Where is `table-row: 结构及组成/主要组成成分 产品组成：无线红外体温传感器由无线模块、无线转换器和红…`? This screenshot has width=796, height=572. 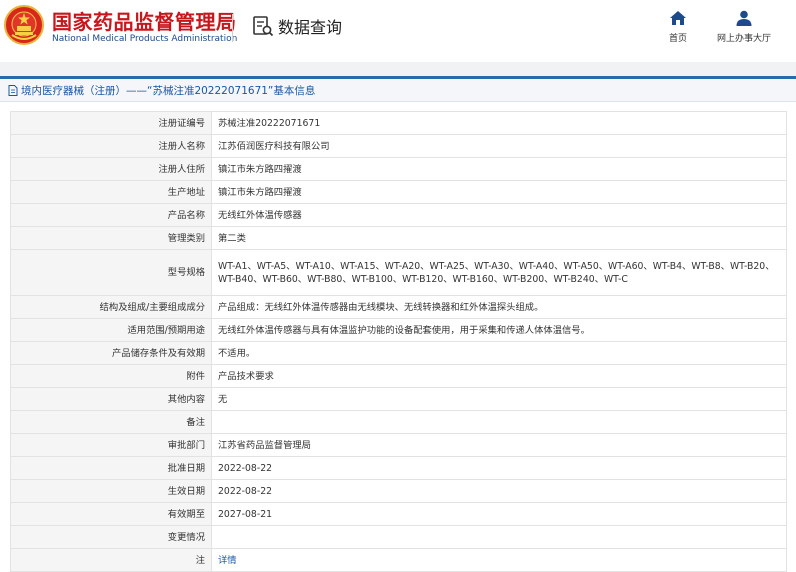 table-row: 结构及组成/主要组成成分 产品组成：无线红外体温传感器由无线模块、无线转换器和红… is located at coordinates (398, 307).